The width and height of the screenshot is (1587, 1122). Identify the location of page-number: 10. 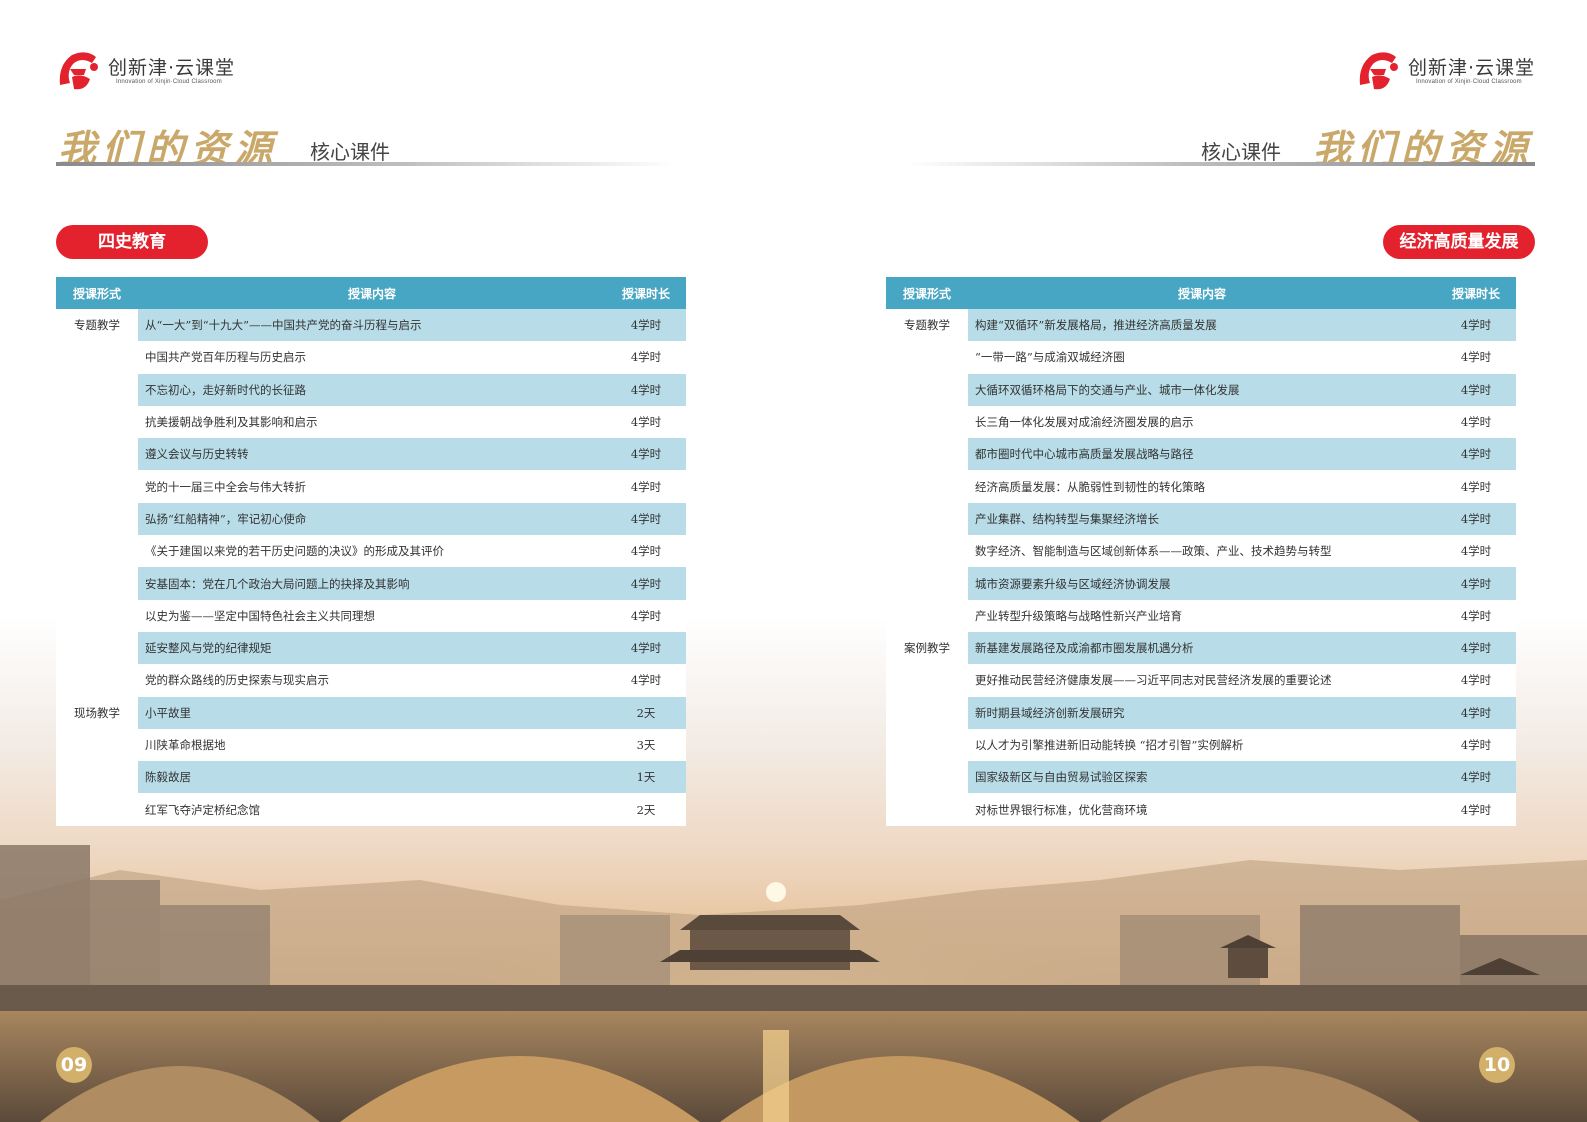
(1497, 1065).